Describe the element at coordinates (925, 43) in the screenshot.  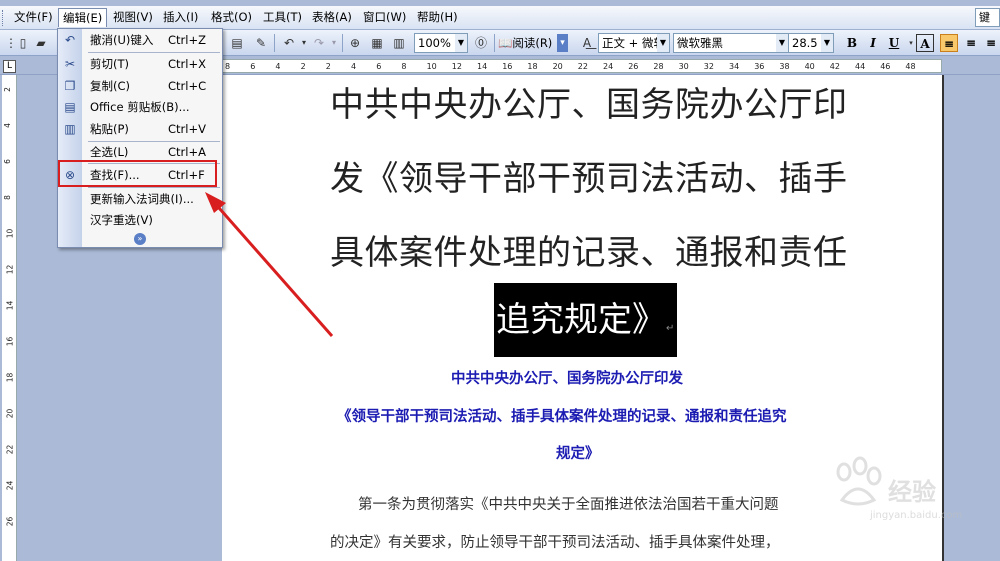
I see `font-color-button: A` at that location.